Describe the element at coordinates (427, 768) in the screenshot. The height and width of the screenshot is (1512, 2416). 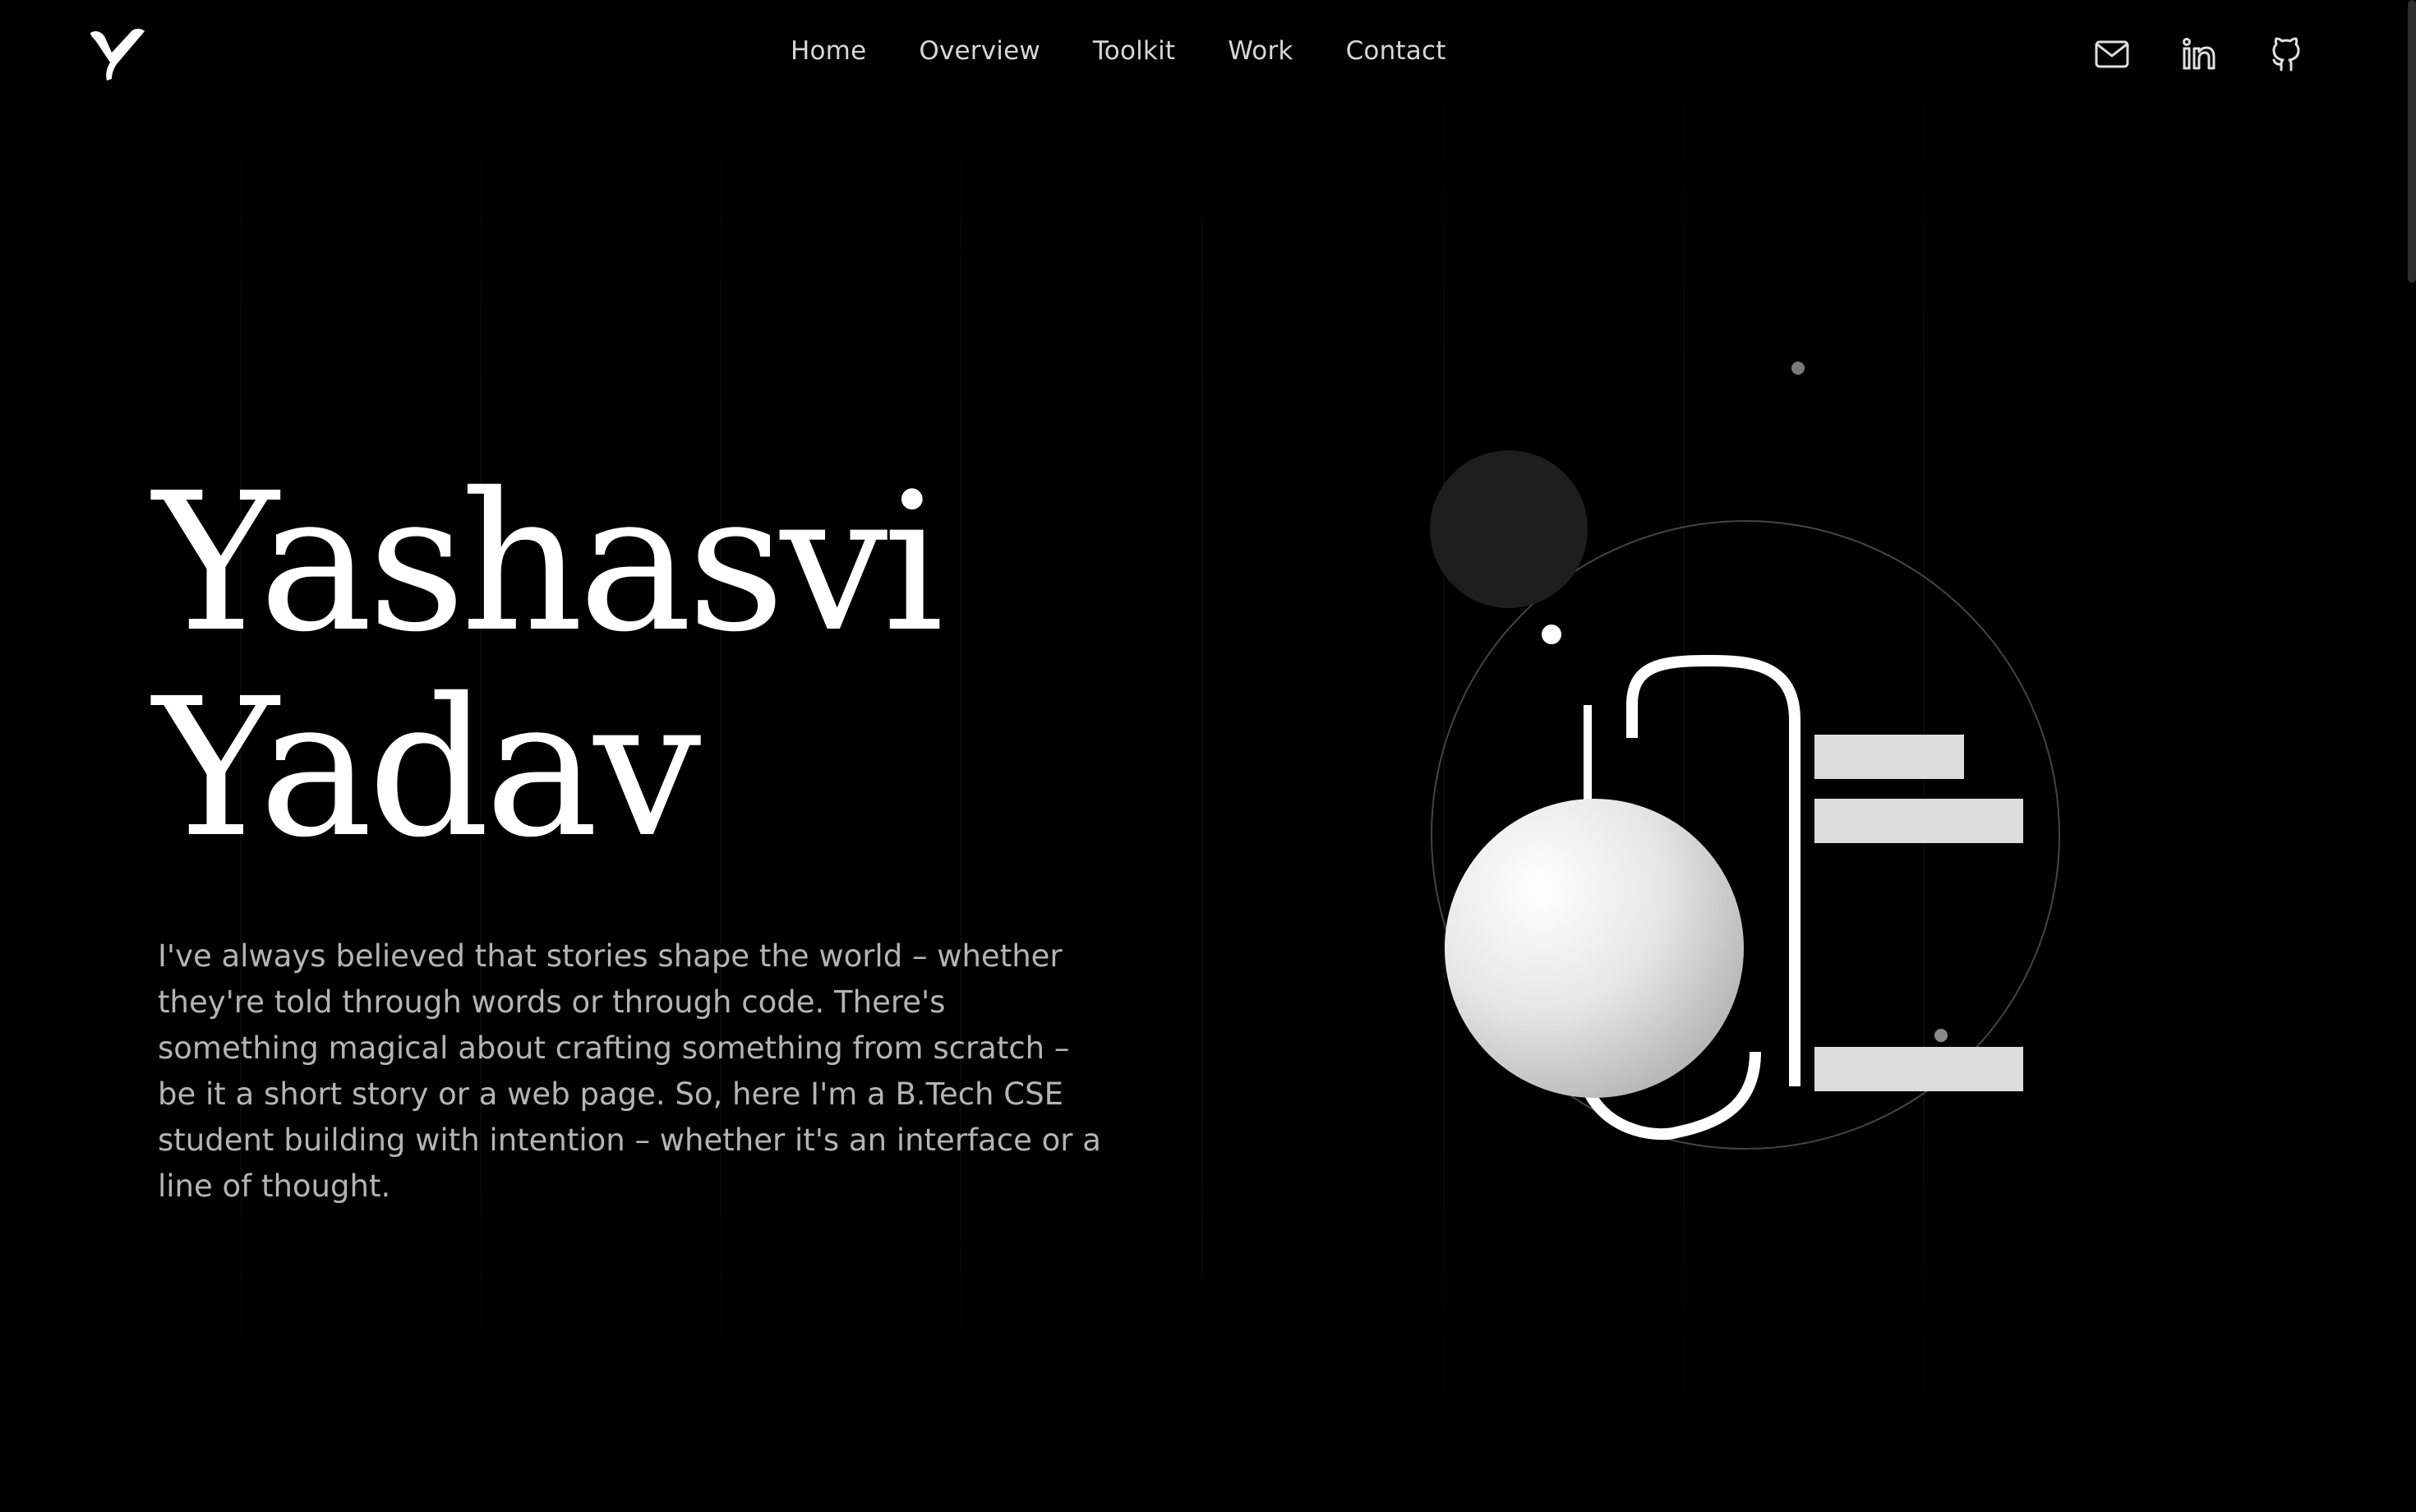
I see `hero-name-line2: Yadav` at that location.